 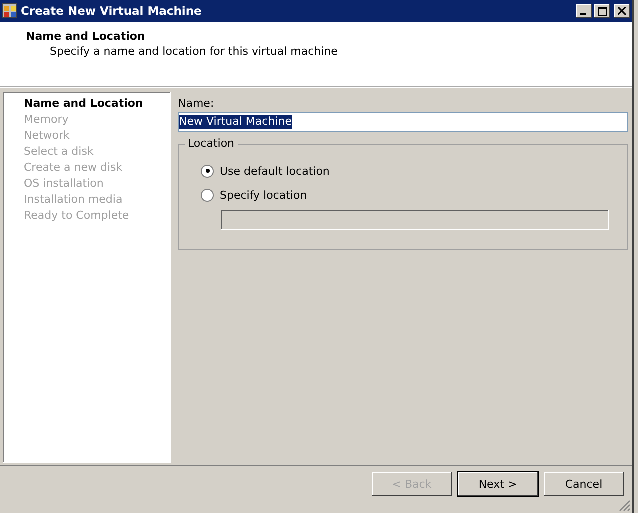 I want to click on minimize-button, so click(x=584, y=11).